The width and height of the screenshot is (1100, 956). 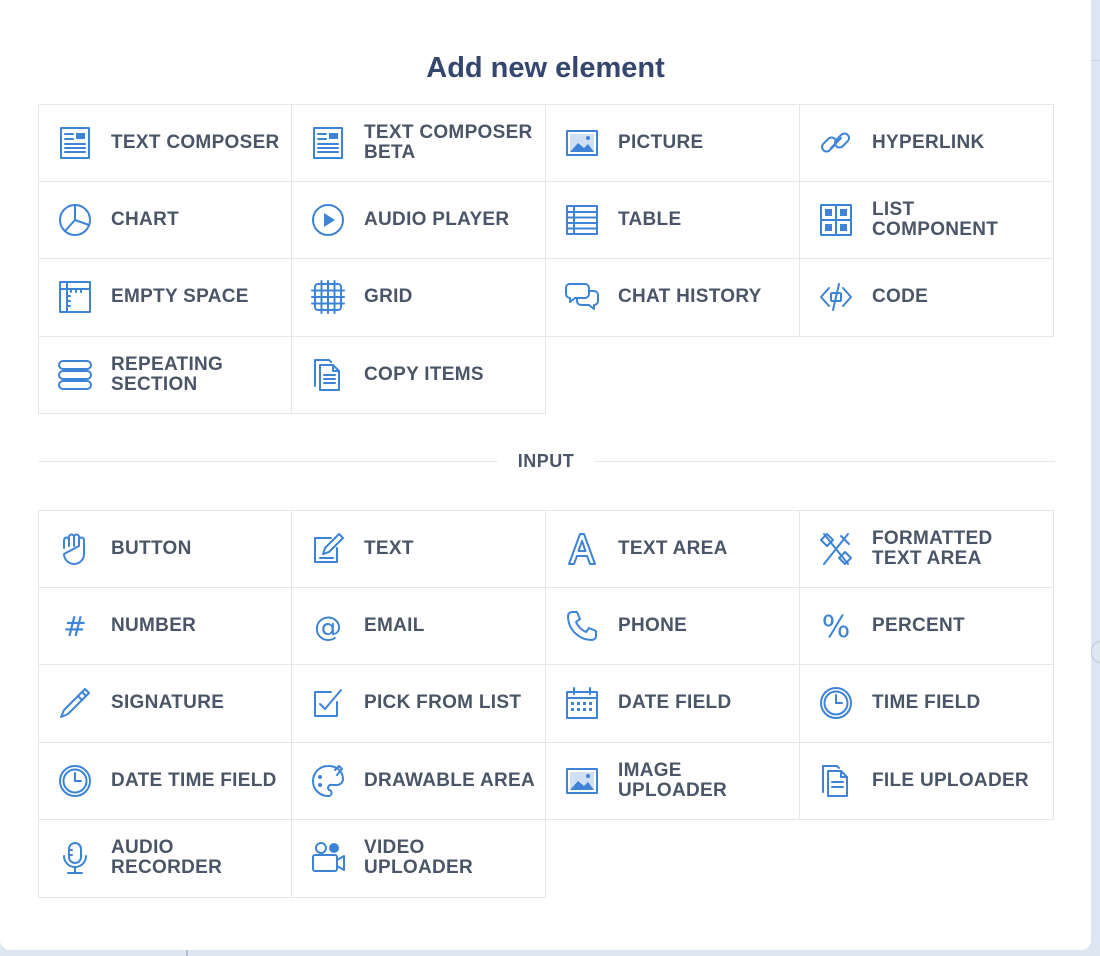 I want to click on tile-label: HYPERLINK, so click(x=928, y=142).